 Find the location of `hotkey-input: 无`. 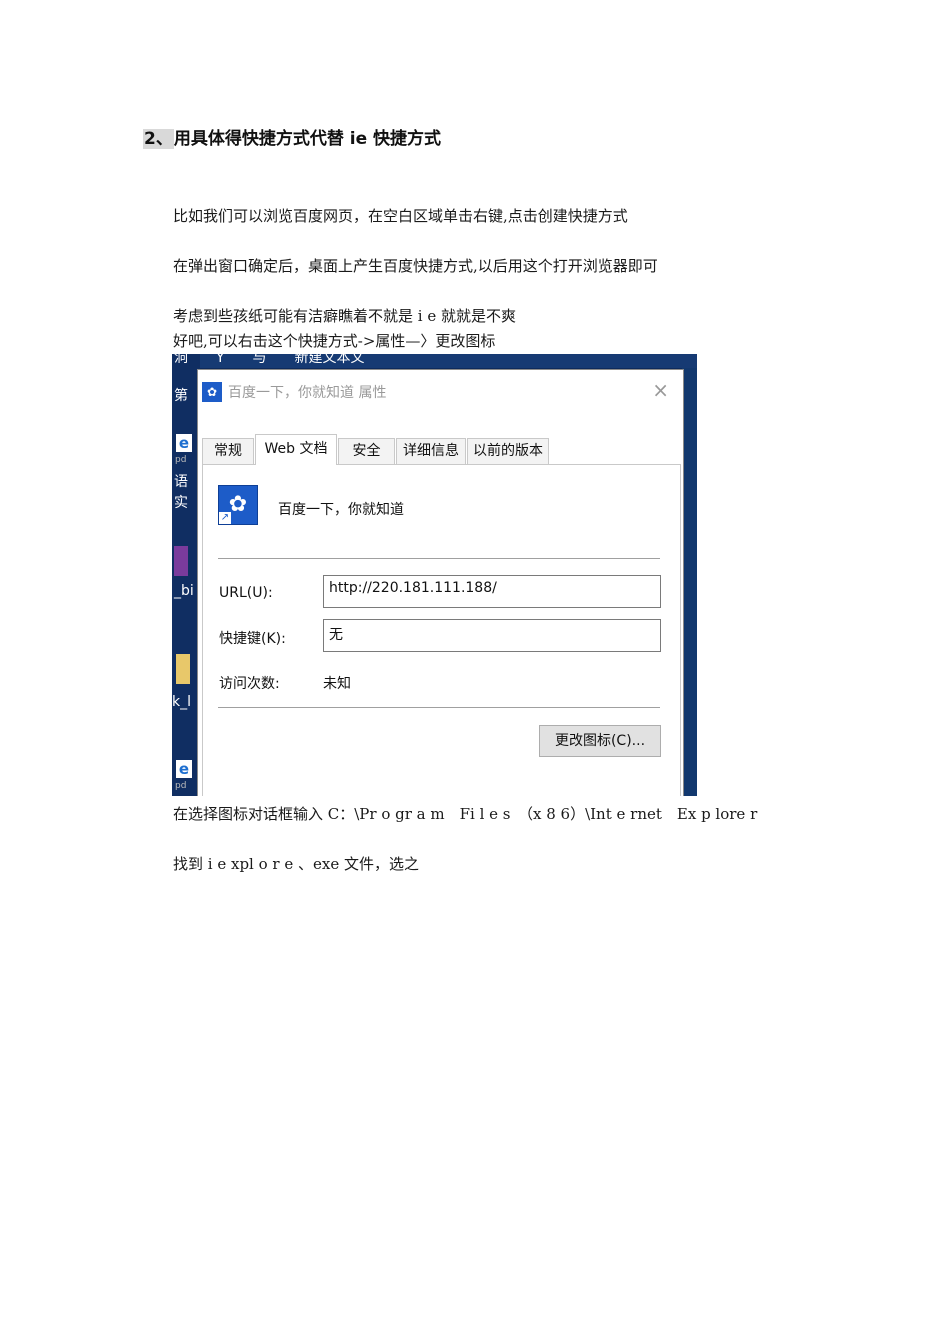

hotkey-input: 无 is located at coordinates (492, 635).